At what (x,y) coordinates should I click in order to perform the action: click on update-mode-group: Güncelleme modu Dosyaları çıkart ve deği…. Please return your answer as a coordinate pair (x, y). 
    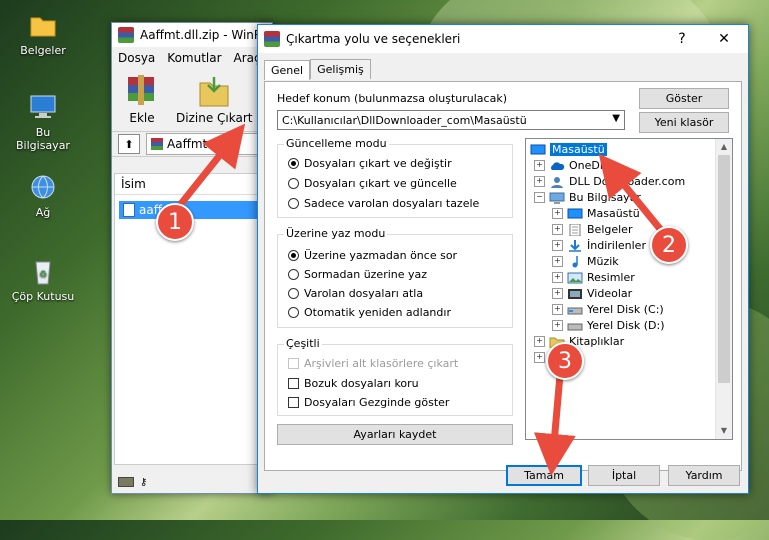
    Looking at the image, I should click on (395, 177).